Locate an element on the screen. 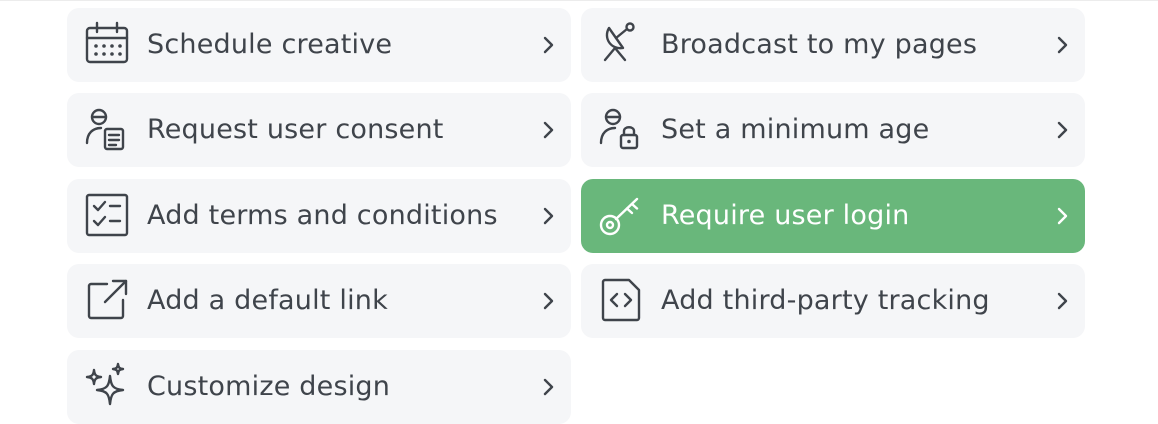  option-add-terms-and-conditions: Add terms and conditions is located at coordinates (319, 216).